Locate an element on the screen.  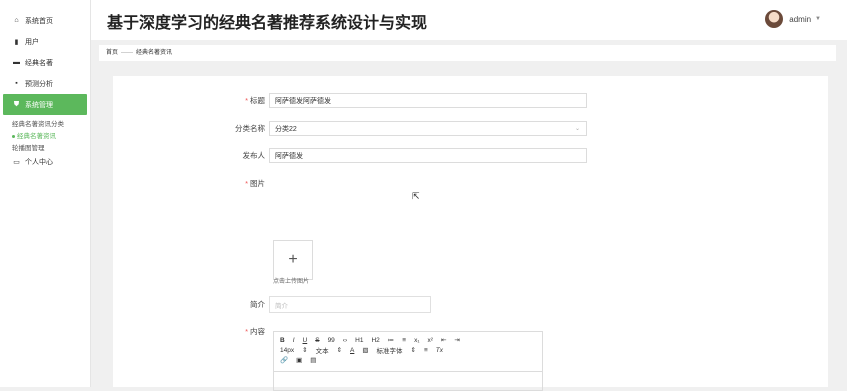
background-color-button: ▧ is located at coordinates (365, 350).